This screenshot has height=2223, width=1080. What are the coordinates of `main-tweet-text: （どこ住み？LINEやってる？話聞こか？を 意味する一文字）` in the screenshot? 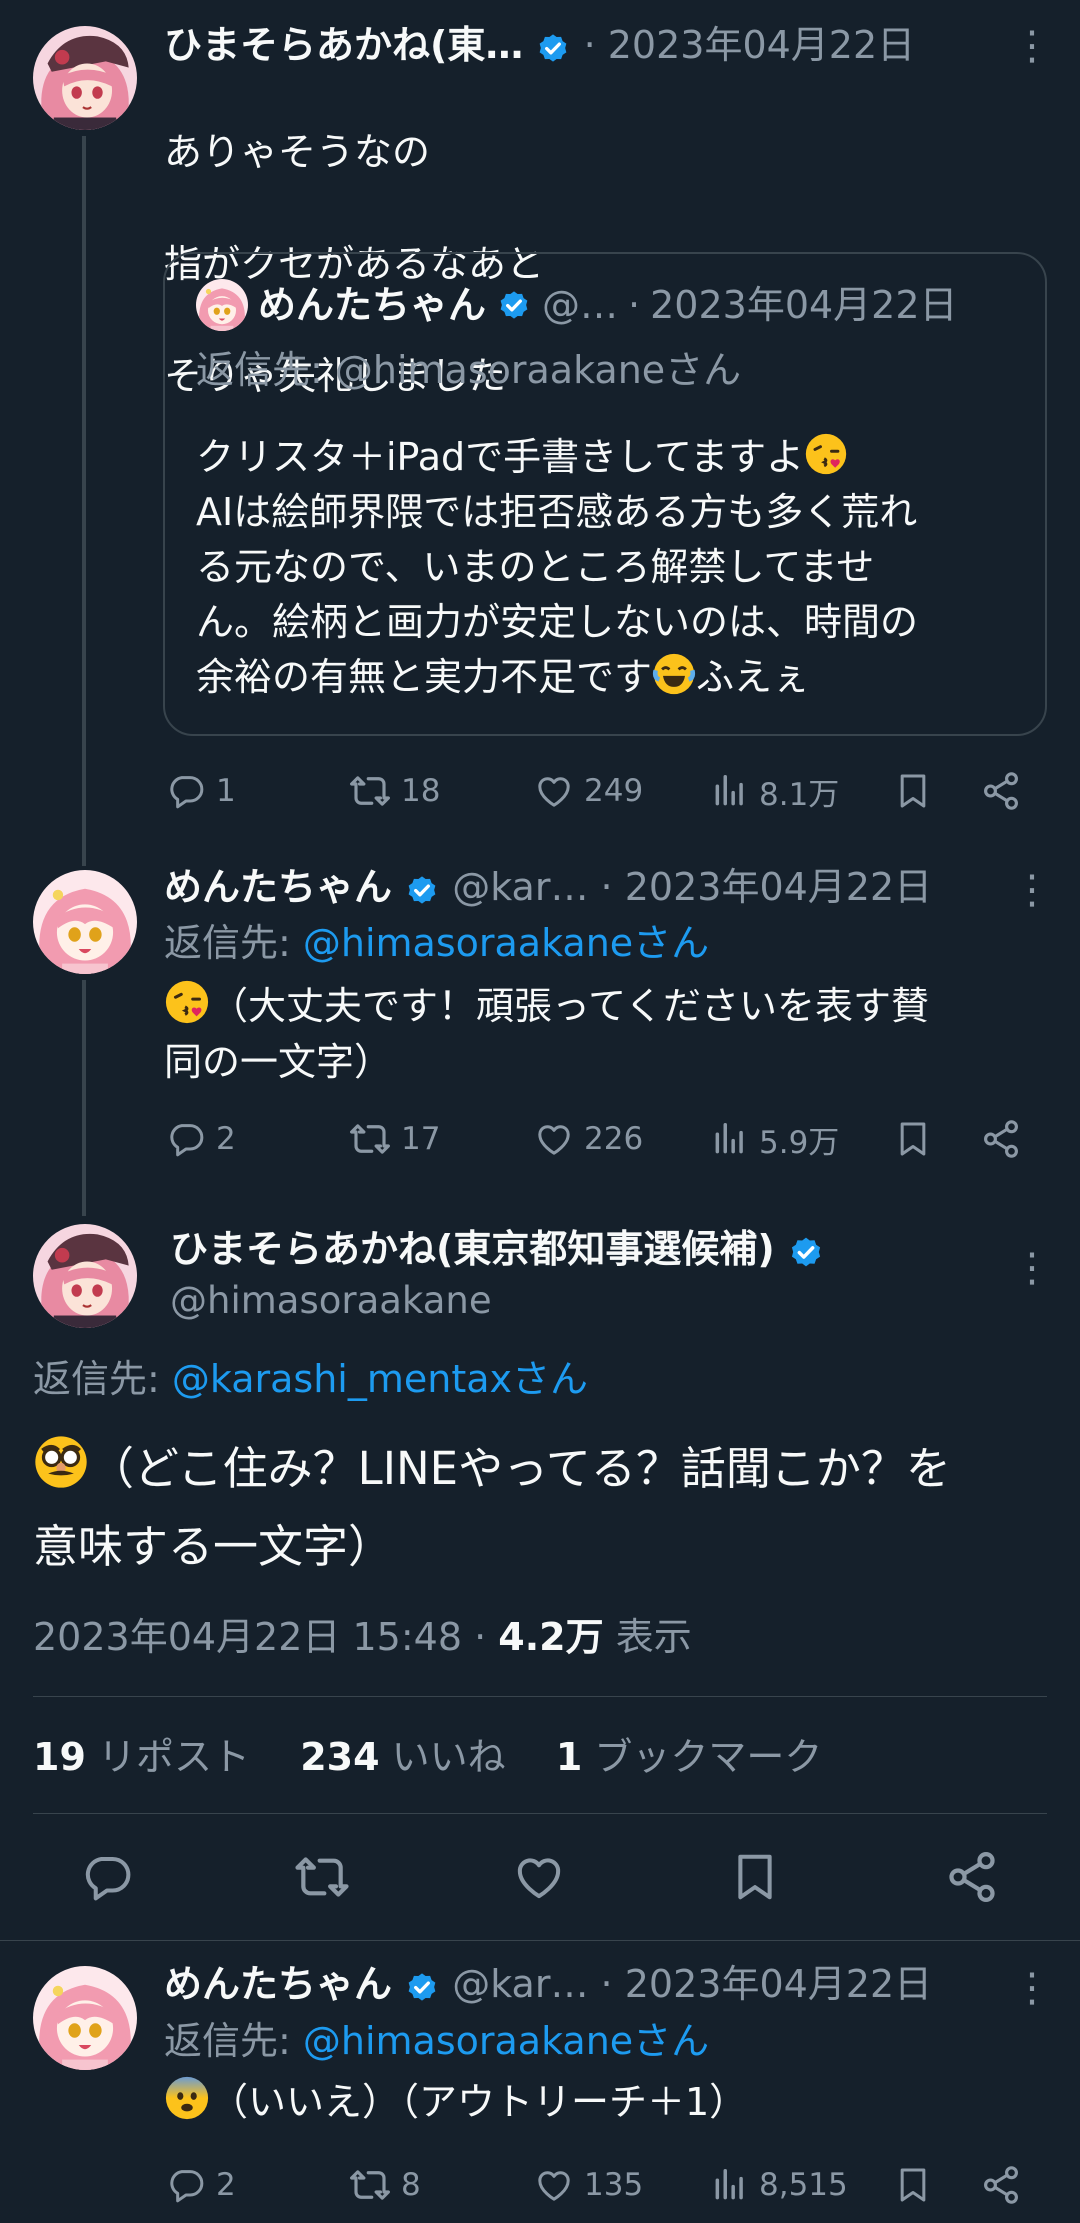 It's located at (492, 1508).